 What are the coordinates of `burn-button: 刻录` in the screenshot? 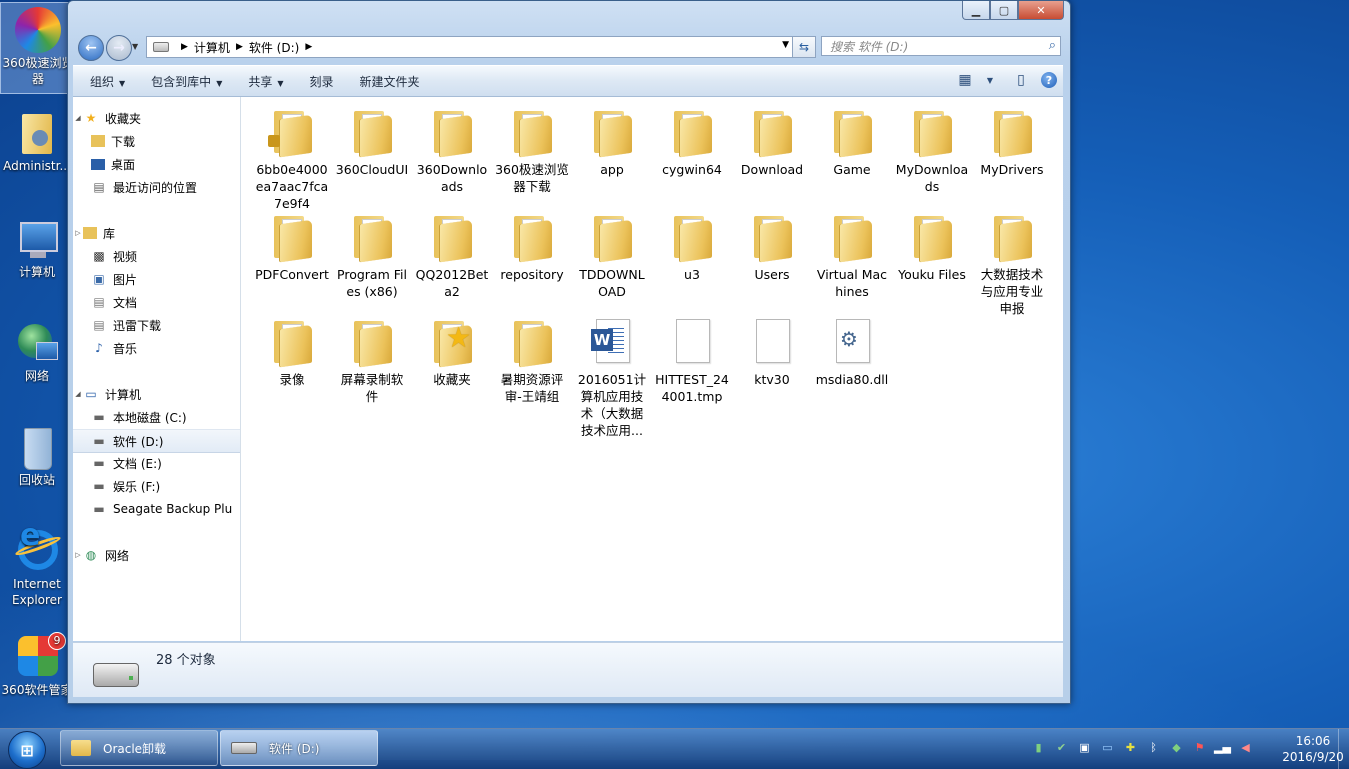 It's located at (322, 81).